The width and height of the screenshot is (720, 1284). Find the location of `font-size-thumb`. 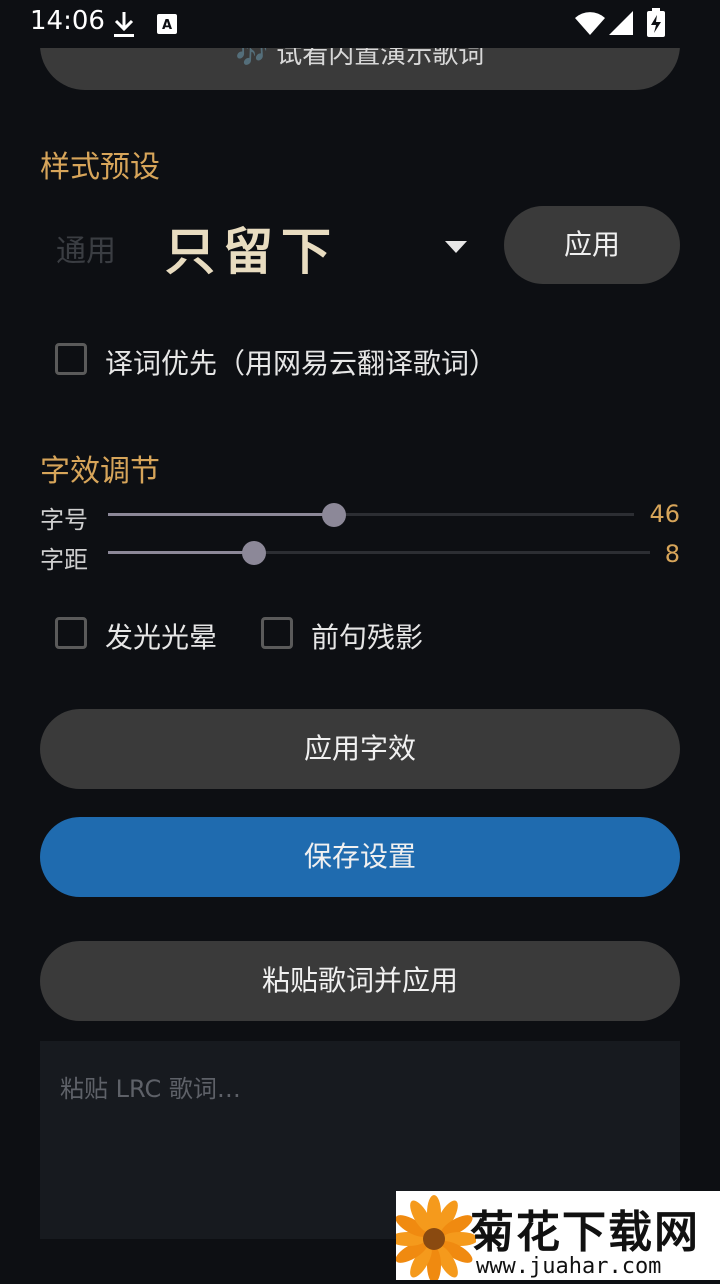

font-size-thumb is located at coordinates (334, 515).